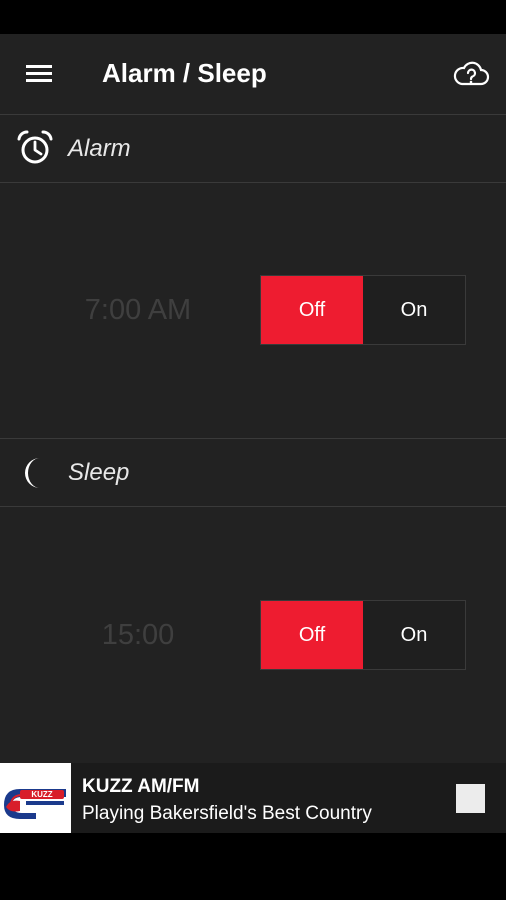 The height and width of the screenshot is (900, 506). What do you see at coordinates (32, 473) in the screenshot?
I see `crescent-moon-icon` at bounding box center [32, 473].